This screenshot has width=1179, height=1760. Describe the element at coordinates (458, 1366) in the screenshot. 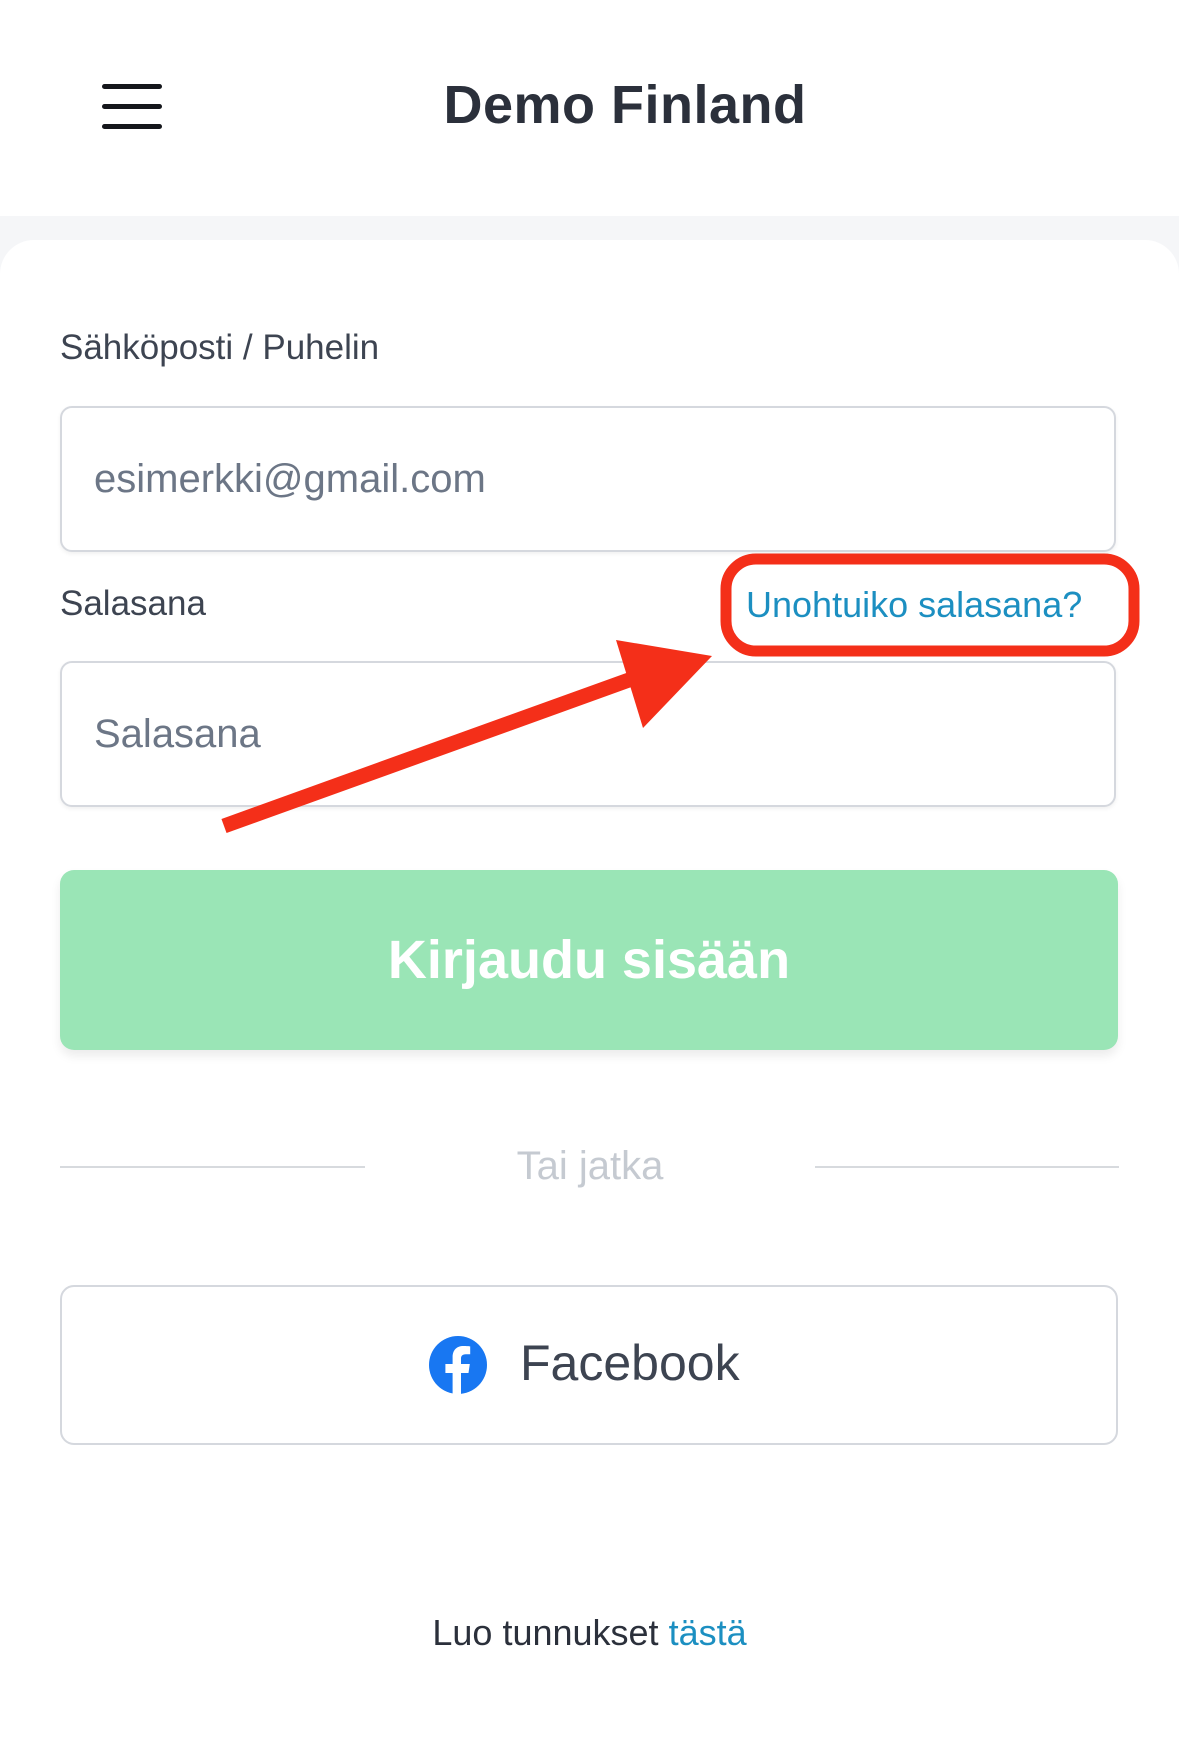

I see `facebook-icon` at that location.